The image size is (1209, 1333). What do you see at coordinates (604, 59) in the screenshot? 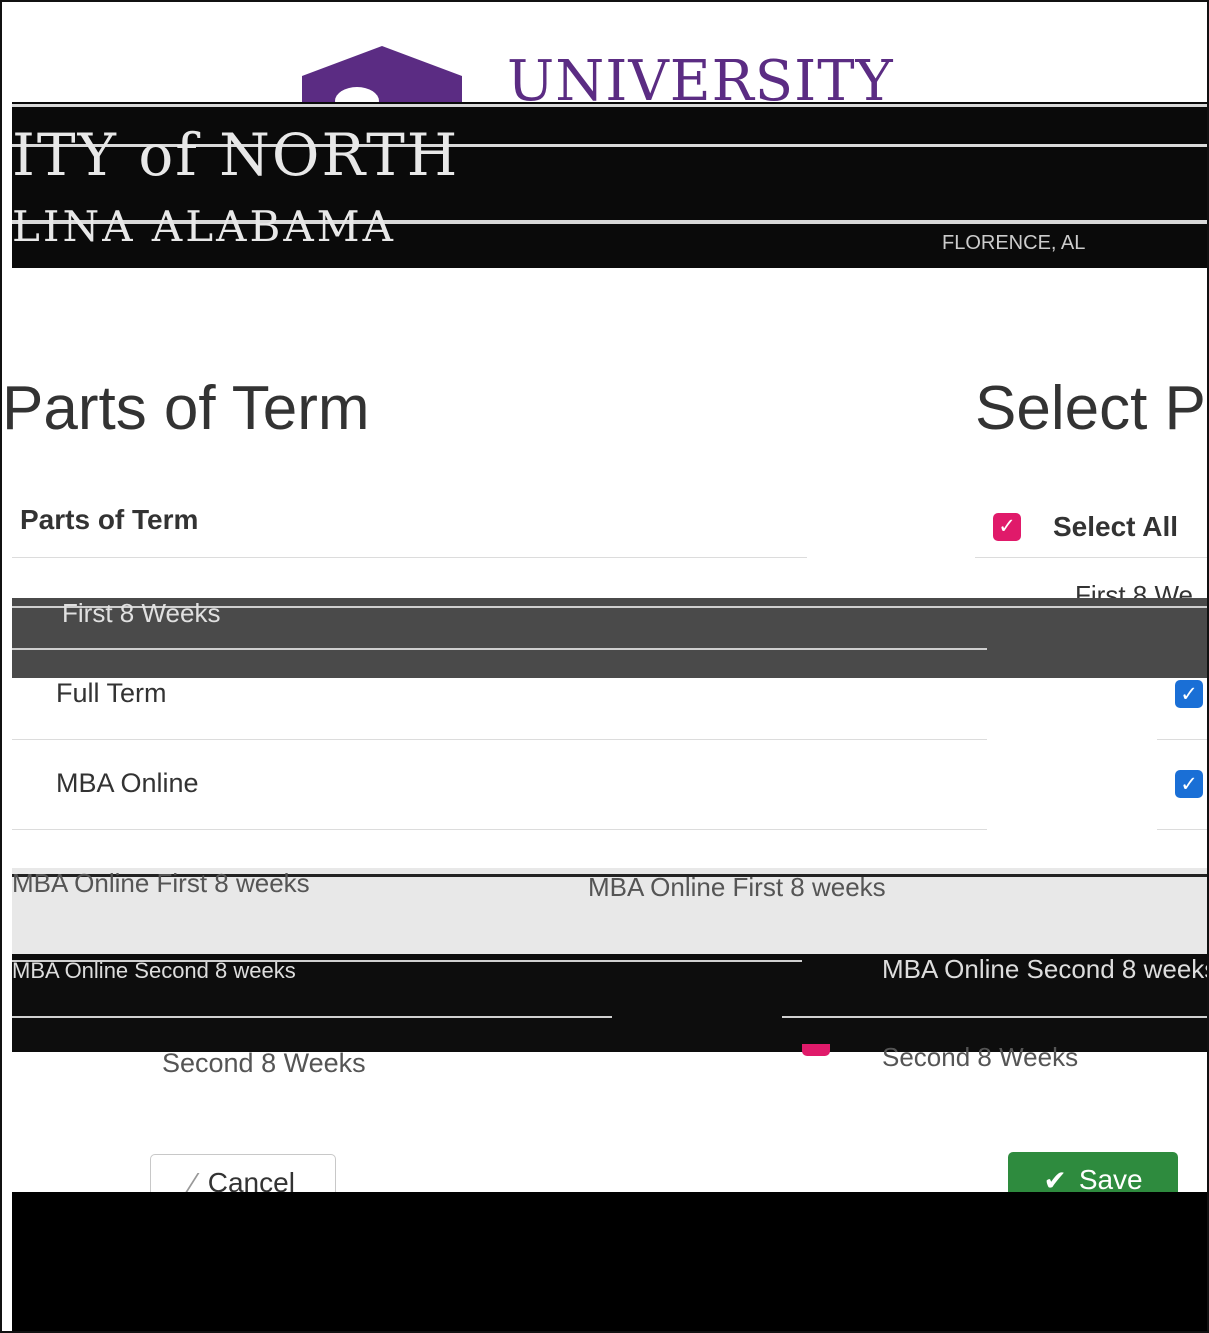
I see `logo-area: UNIVERSITY` at bounding box center [604, 59].